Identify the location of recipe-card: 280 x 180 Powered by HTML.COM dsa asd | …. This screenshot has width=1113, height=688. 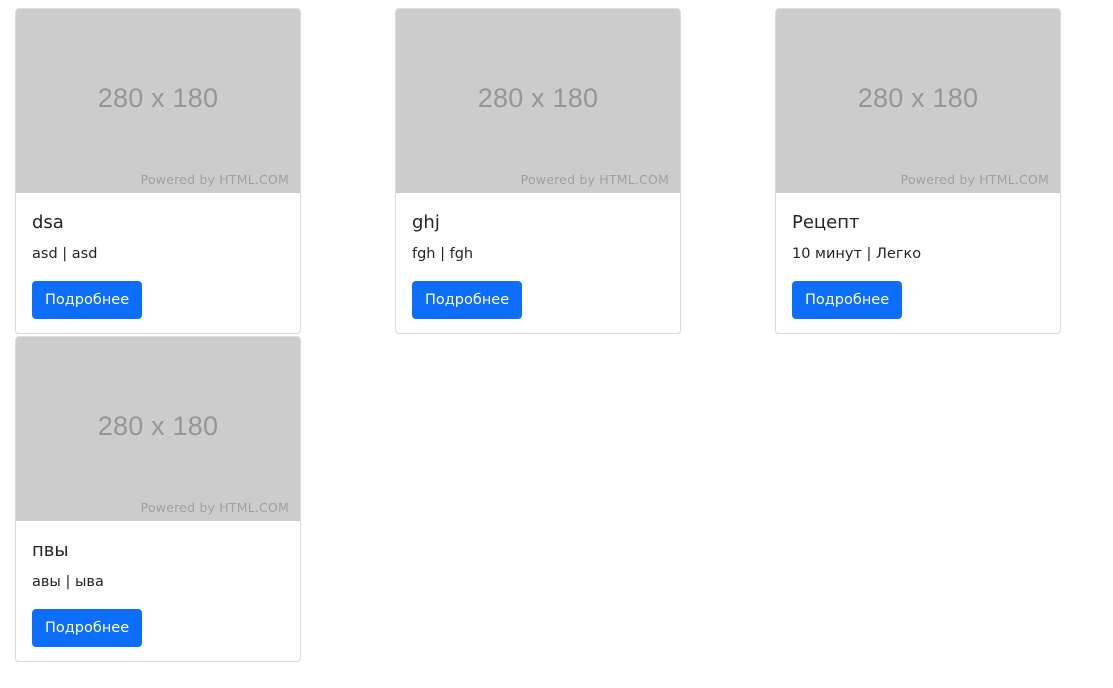
(158, 171).